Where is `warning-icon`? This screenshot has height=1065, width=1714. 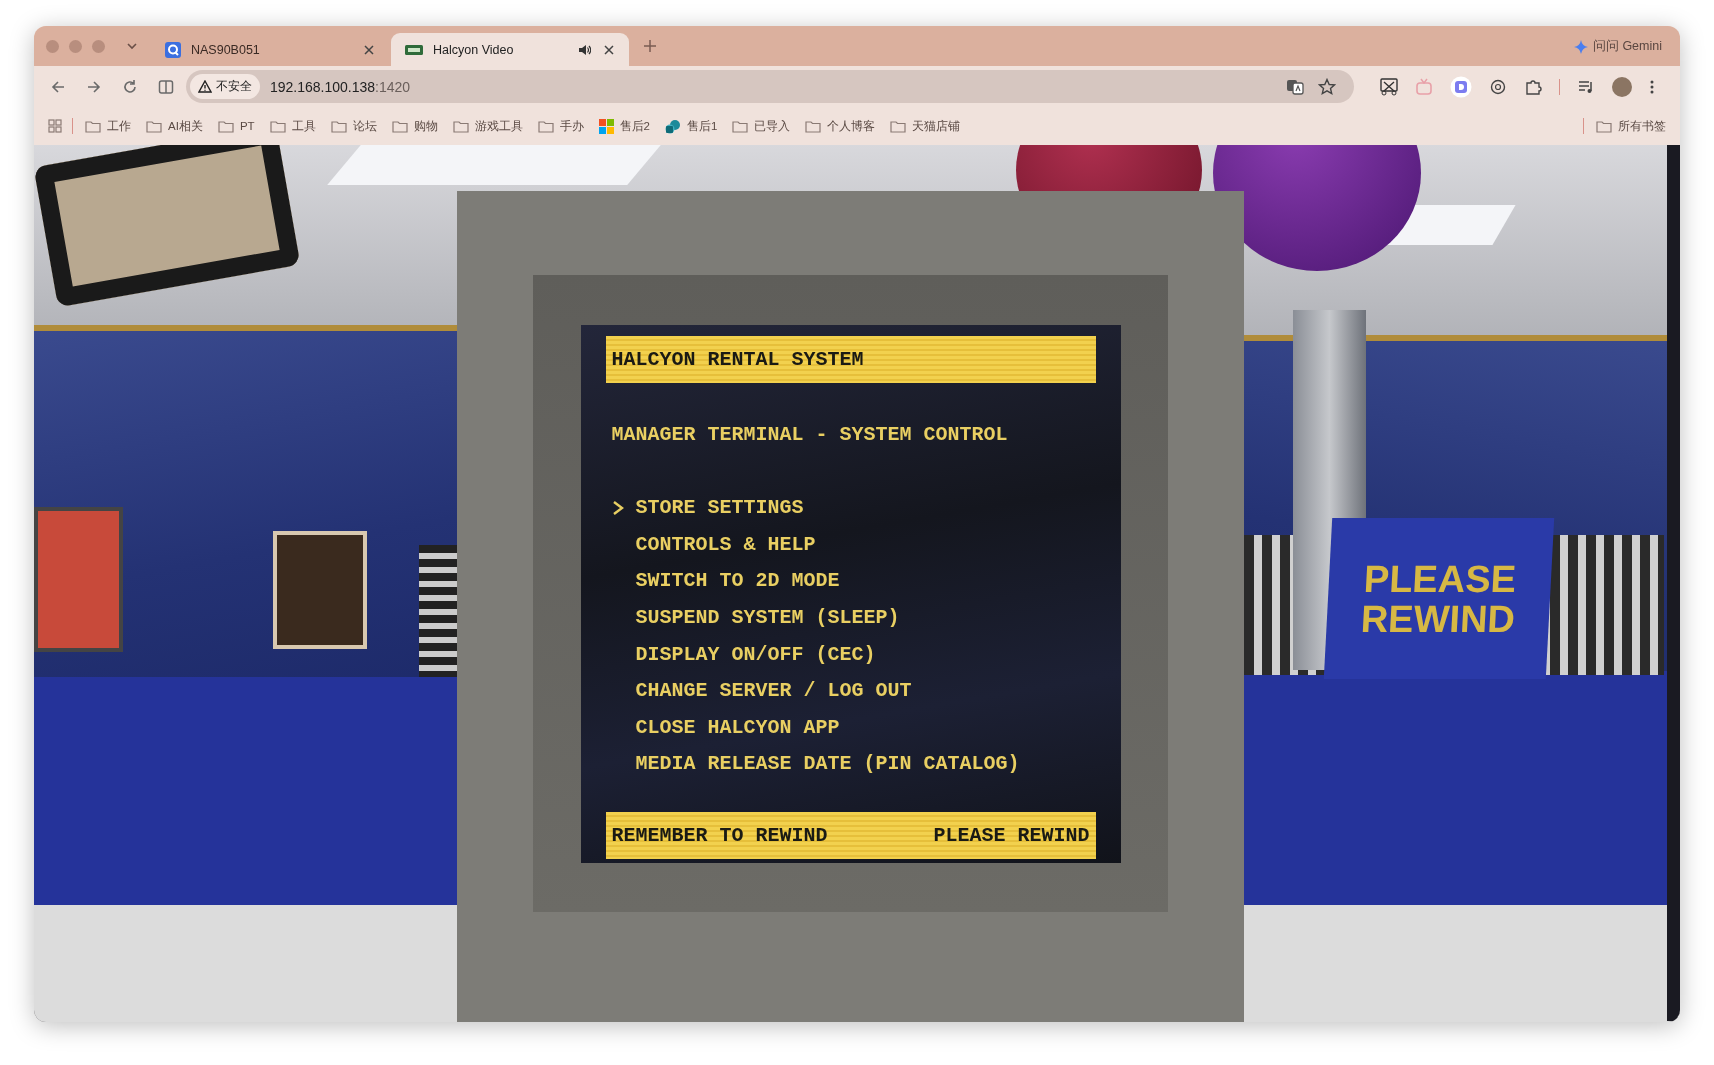
warning-icon is located at coordinates (205, 86).